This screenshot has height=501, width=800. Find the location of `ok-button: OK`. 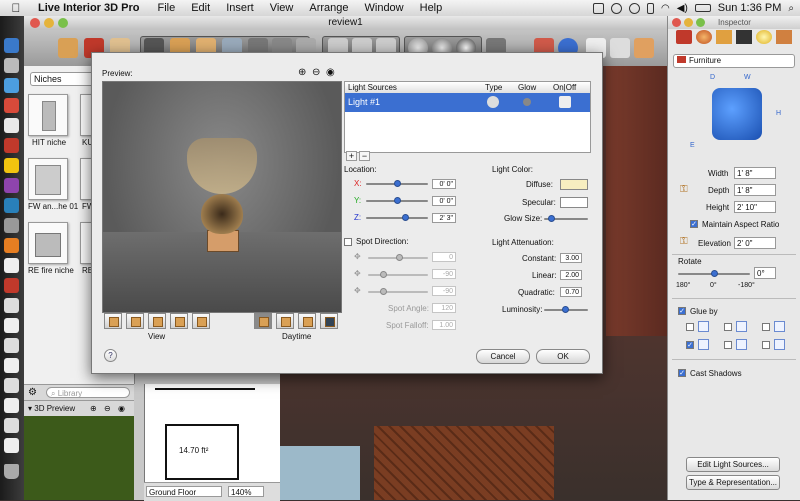

ok-button: OK is located at coordinates (563, 356).